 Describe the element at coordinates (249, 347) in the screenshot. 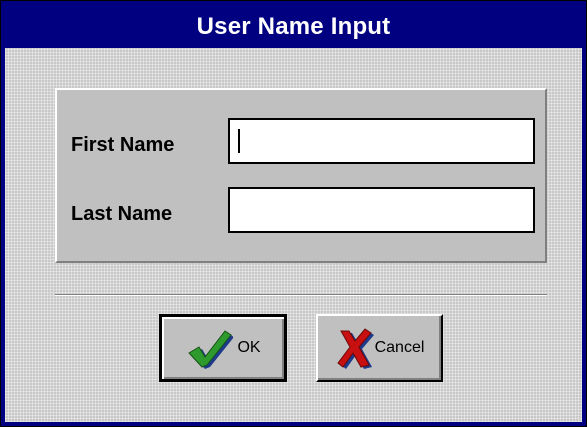

I see `ok-label: OK` at that location.